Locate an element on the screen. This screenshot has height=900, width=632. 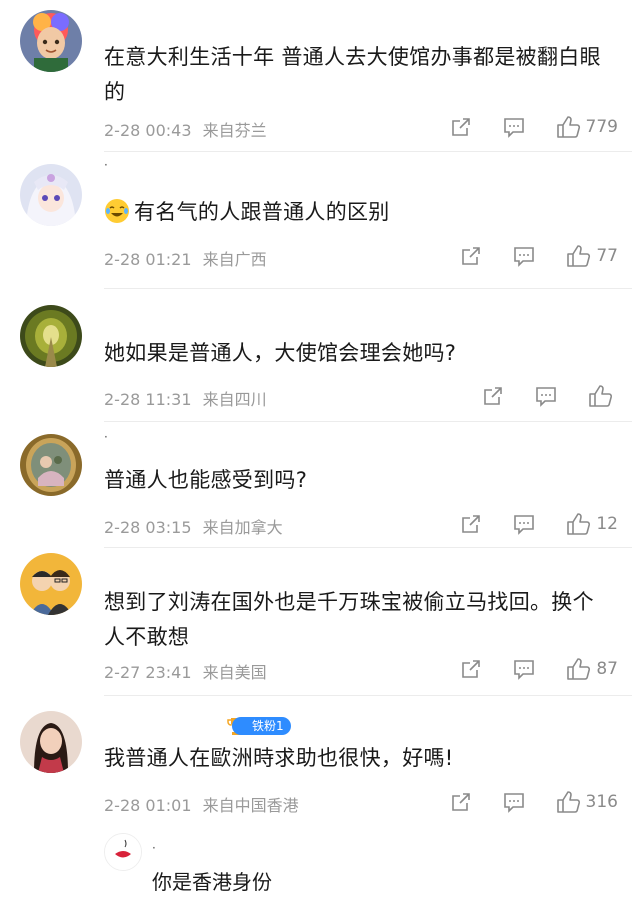
comment-meta: 2-28 03:15 来自加拿大 is located at coordinates (196, 526).